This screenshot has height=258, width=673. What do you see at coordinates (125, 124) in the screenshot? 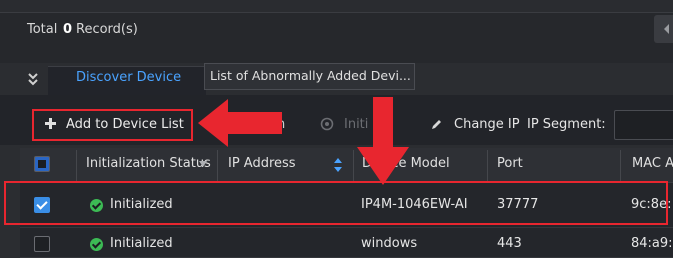
I see `add-to-device-list-label: Add to Device List` at bounding box center [125, 124].